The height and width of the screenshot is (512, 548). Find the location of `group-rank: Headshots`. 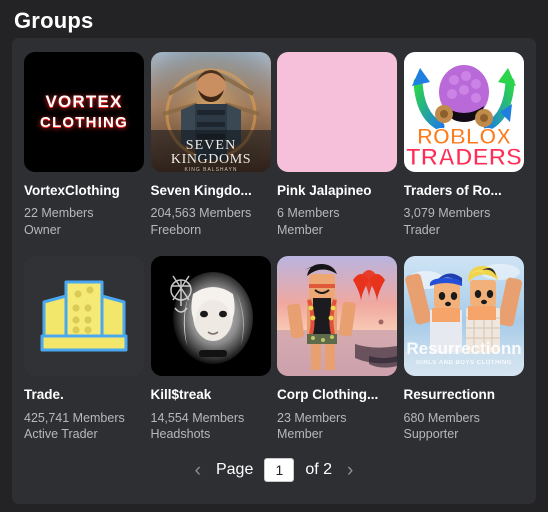

group-rank: Headshots is located at coordinates (180, 434).